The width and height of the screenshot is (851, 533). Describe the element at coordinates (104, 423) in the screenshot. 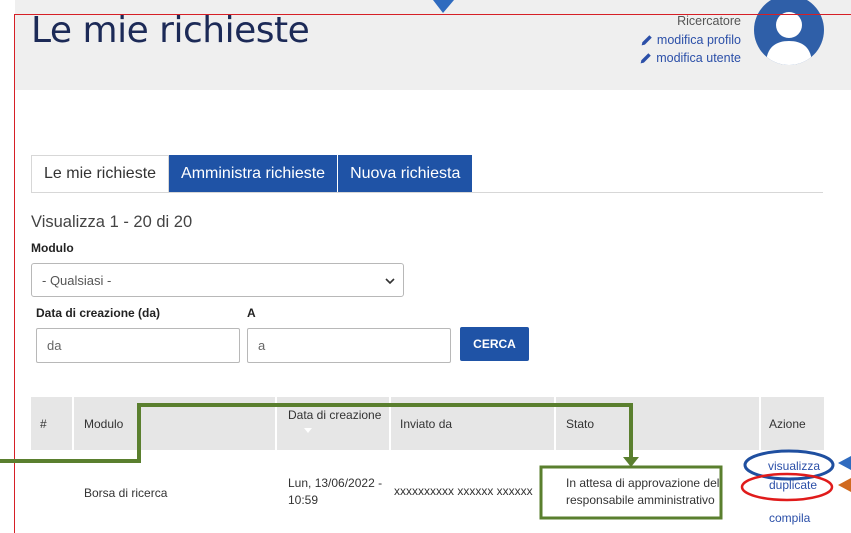

I see `column-header-modulo: Modulo` at that location.